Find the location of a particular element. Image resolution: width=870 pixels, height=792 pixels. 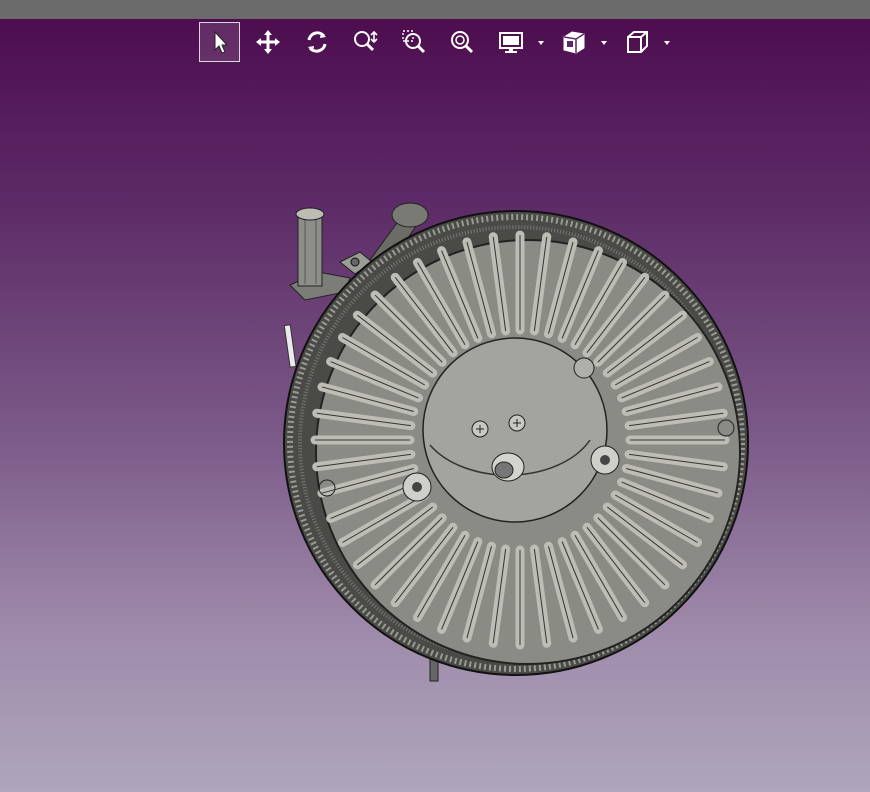

top-bar is located at coordinates (435, 9).